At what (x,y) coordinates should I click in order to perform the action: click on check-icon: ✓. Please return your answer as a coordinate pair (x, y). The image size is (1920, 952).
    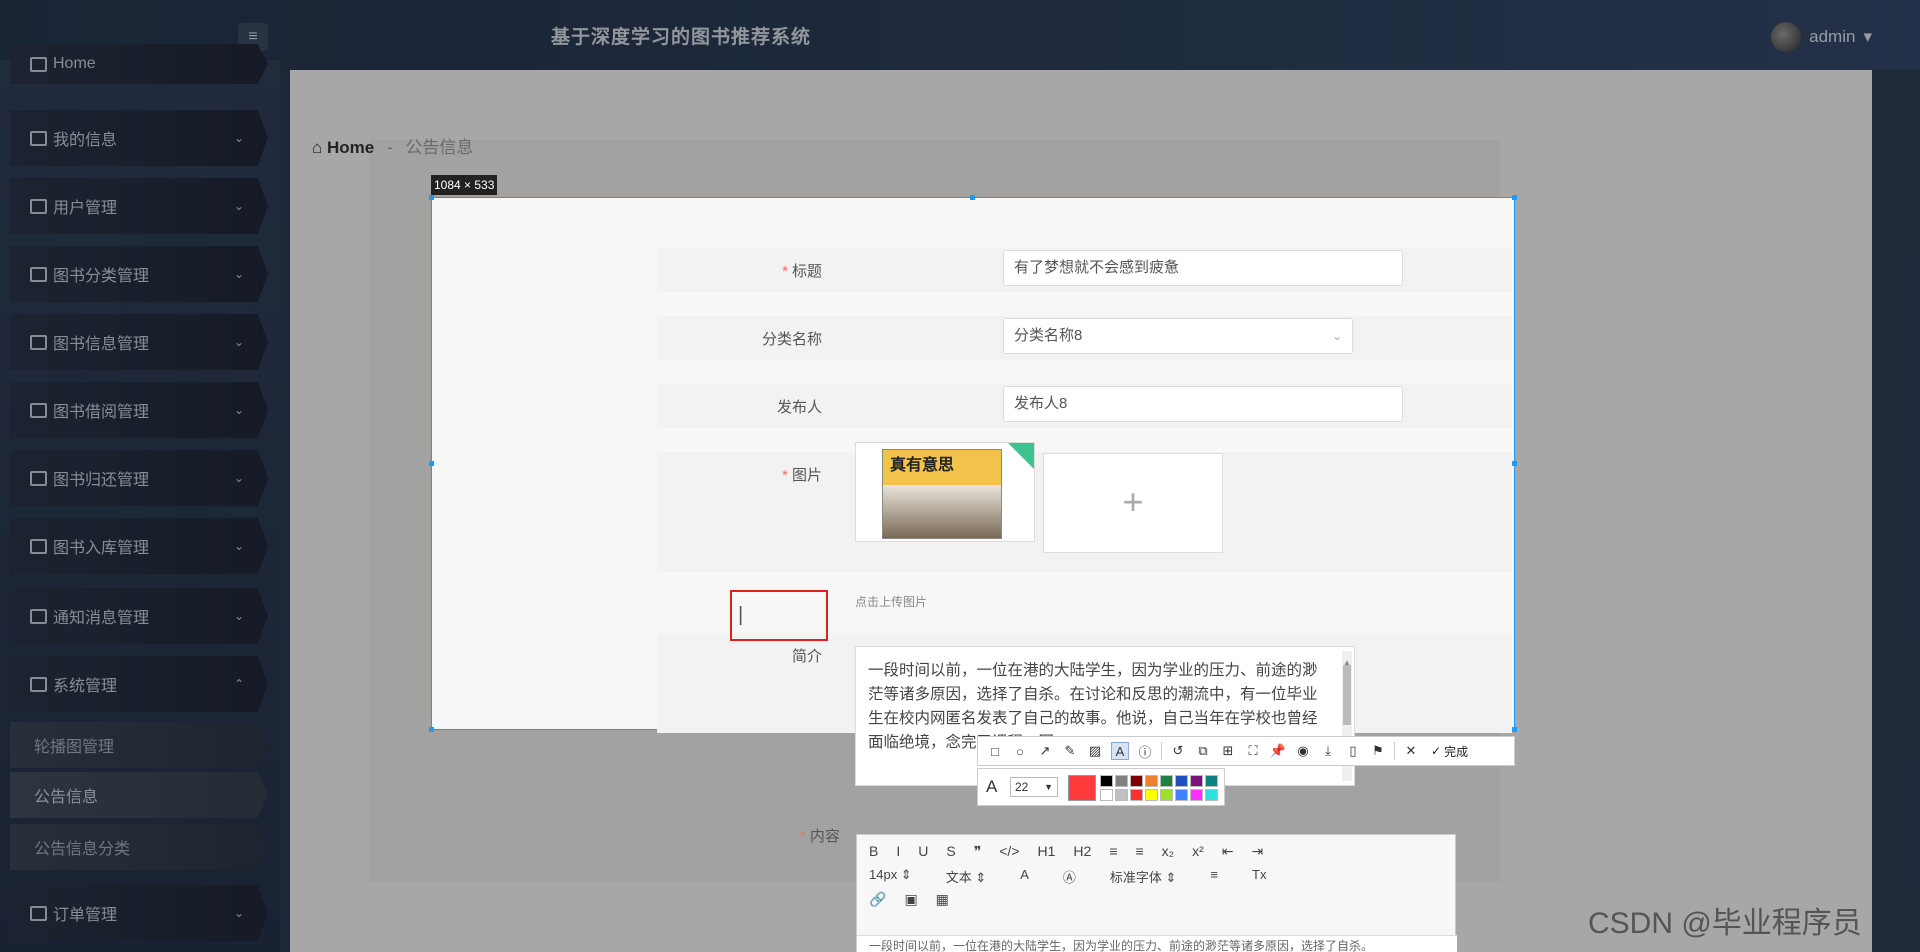
    Looking at the image, I should click on (1436, 751).